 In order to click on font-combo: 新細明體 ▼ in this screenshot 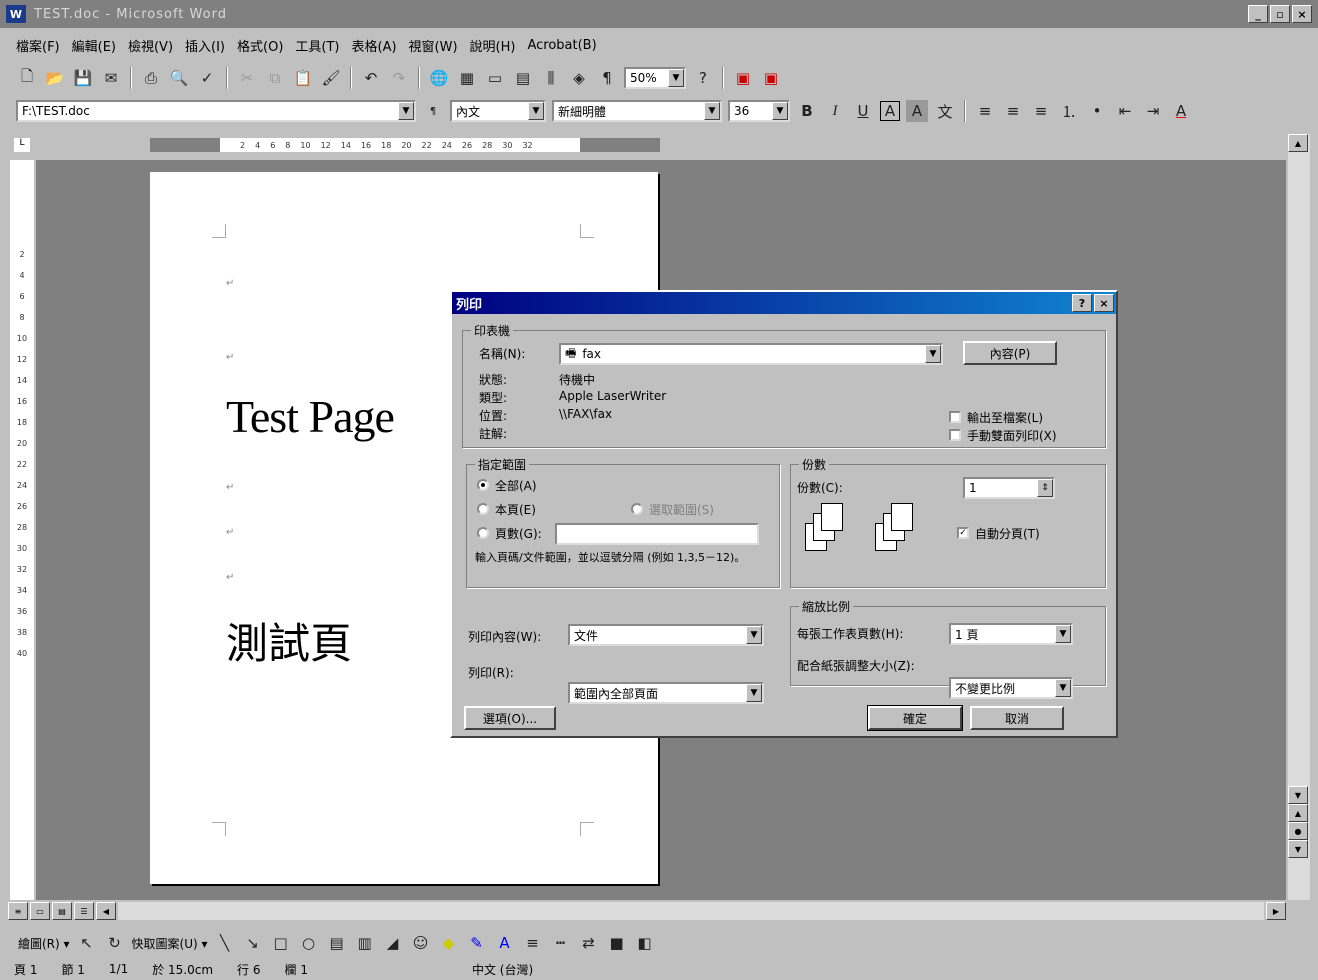, I will do `click(637, 111)`.